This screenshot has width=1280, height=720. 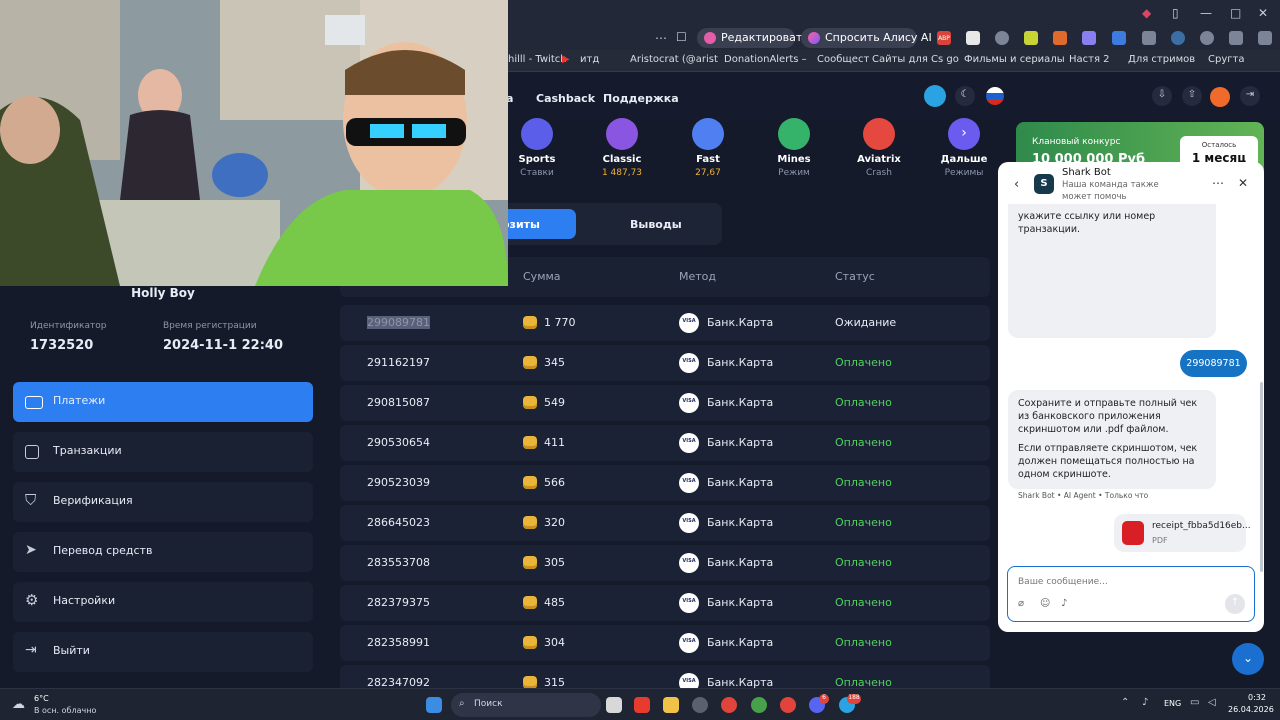 I want to click on nav-support: Поддержка, so click(x=641, y=98).